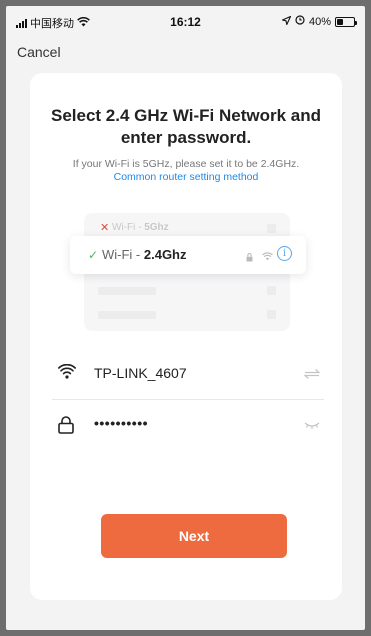 The image size is (371, 636). Describe the element at coordinates (144, 254) in the screenshot. I see `wifi-24ghz-label: Wi-Fi - 2.4Ghz` at that location.